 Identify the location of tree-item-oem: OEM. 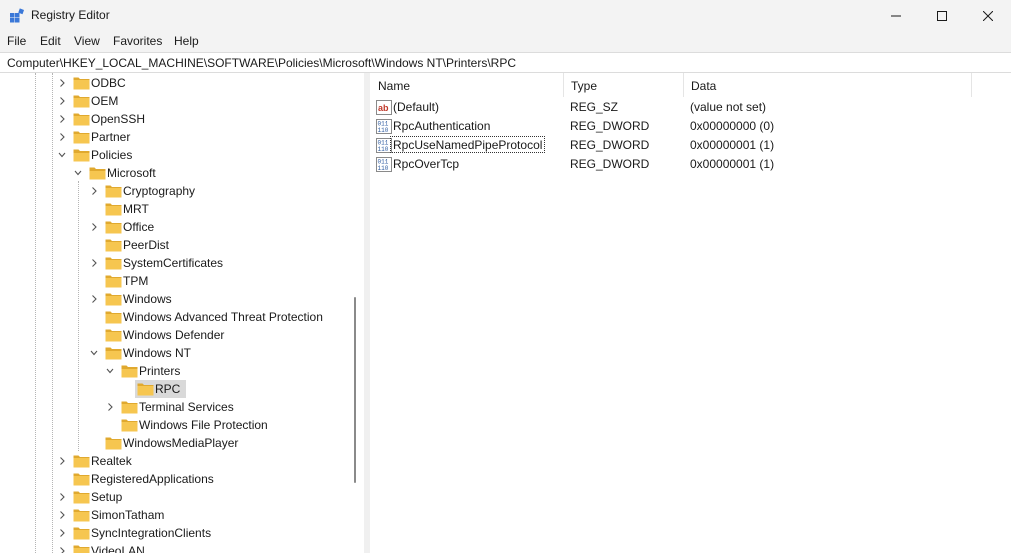
(175, 101).